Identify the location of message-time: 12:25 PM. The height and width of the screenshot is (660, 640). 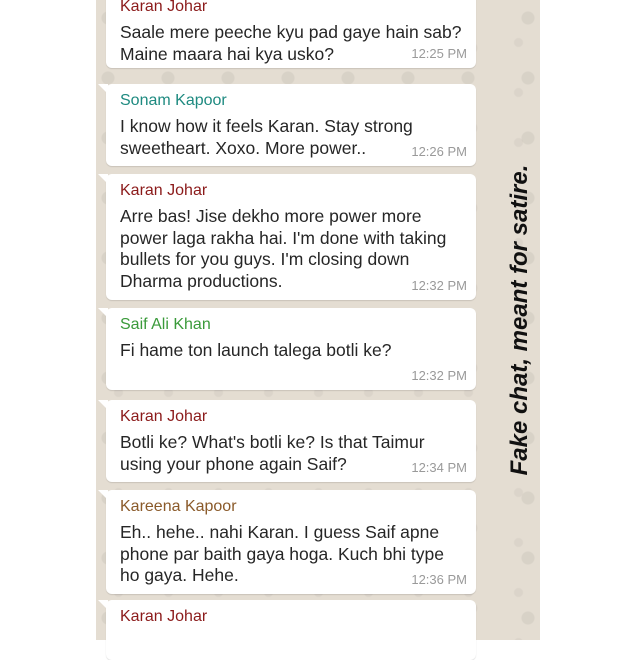
(439, 53).